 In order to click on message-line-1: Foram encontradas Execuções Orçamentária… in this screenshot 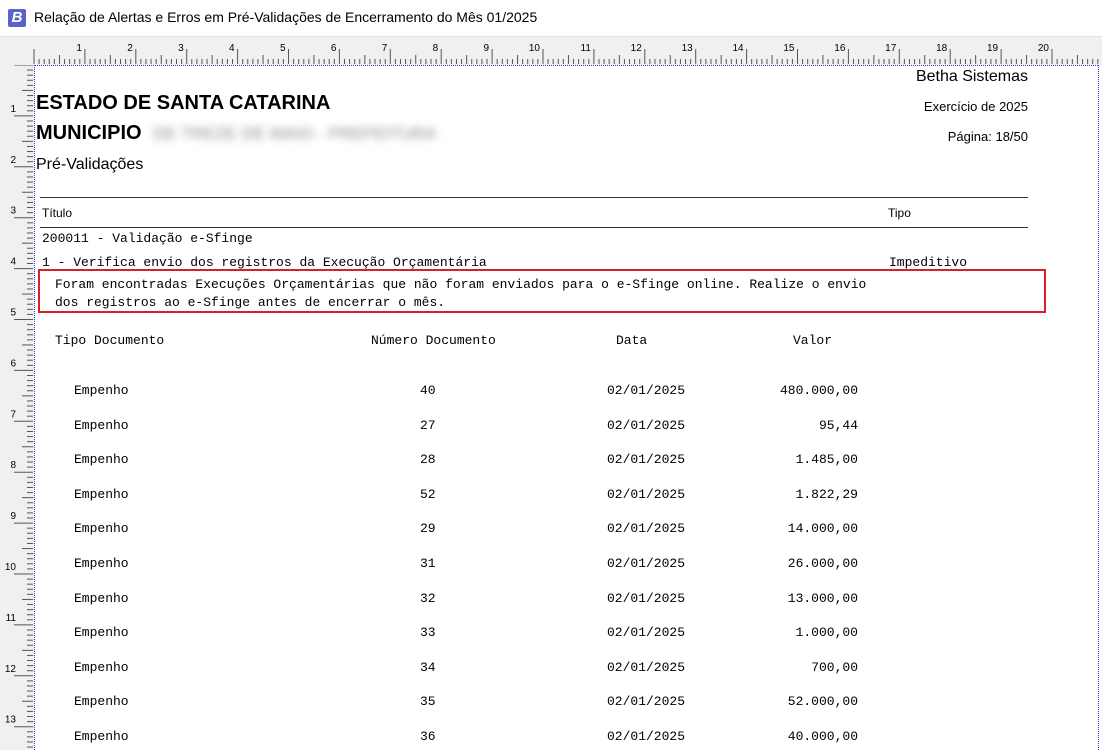, I will do `click(461, 284)`.